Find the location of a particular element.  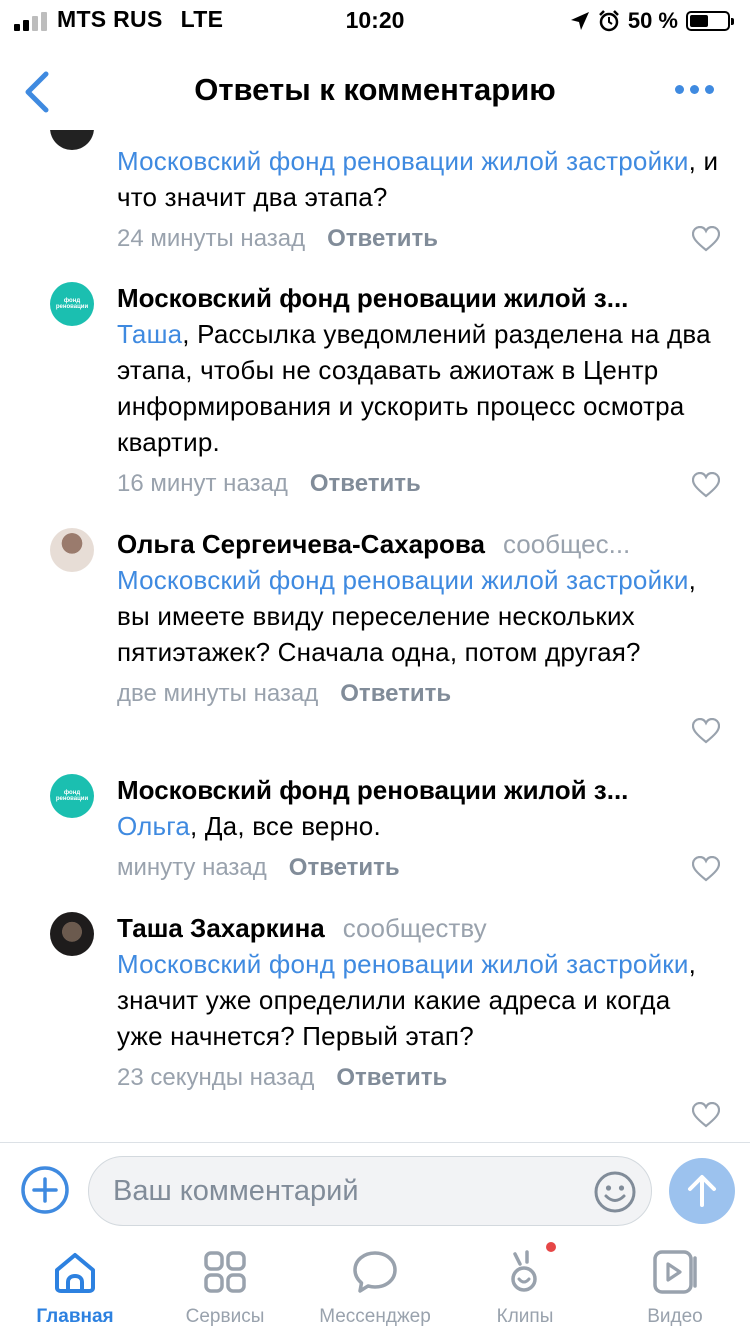

comment-meta: 23 секунды назад Ответить is located at coordinates (418, 1078).